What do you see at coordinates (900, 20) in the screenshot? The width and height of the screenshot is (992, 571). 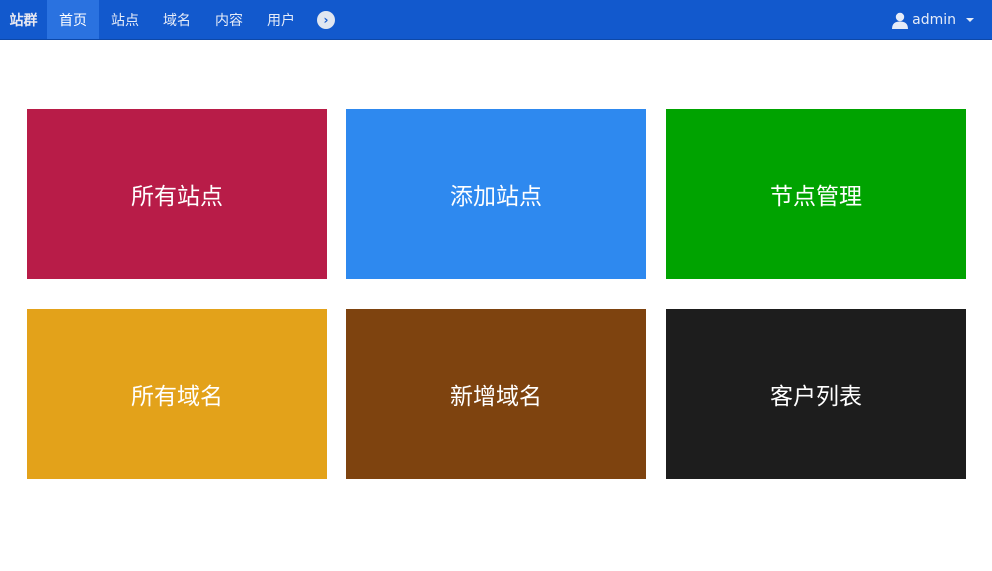 I see `user-icon` at bounding box center [900, 20].